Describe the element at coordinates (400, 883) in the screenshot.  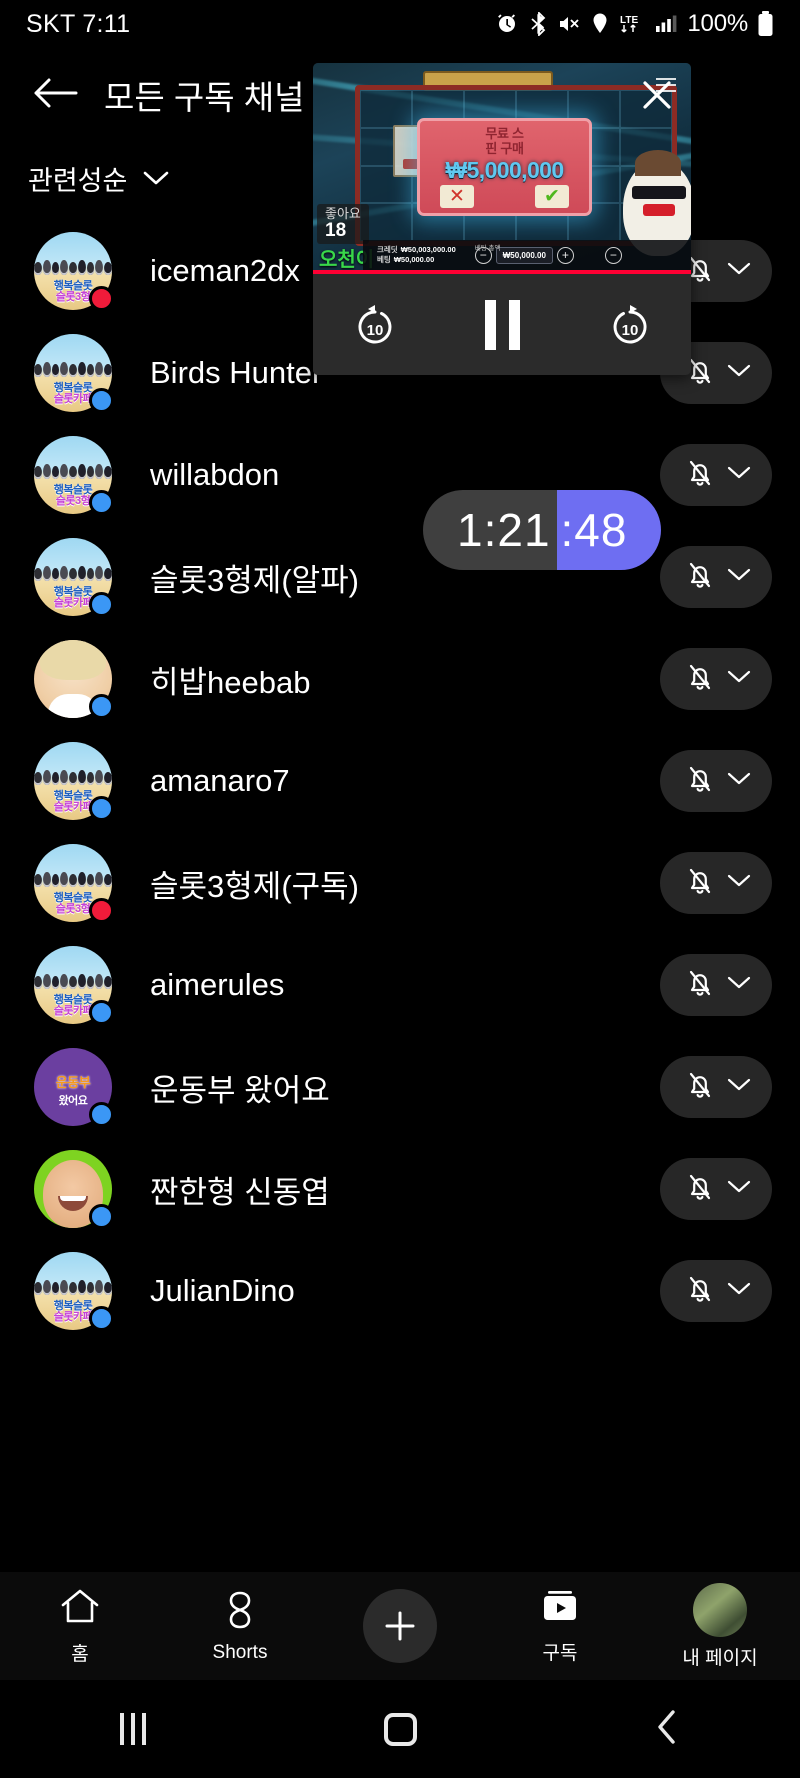
I see `channel-row: 행복슬롯 슬롯3형 슬롯3형제(구독)` at that location.